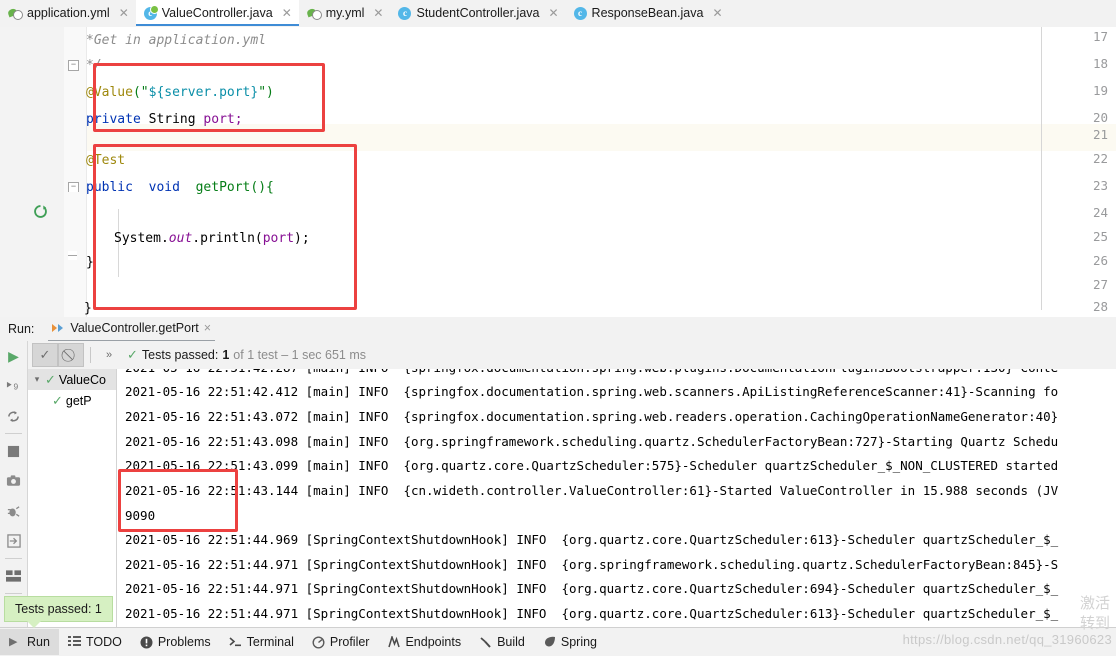  I want to click on tests-passed-suffix: of 1 test – 1 sec 651 ms, so click(300, 355).